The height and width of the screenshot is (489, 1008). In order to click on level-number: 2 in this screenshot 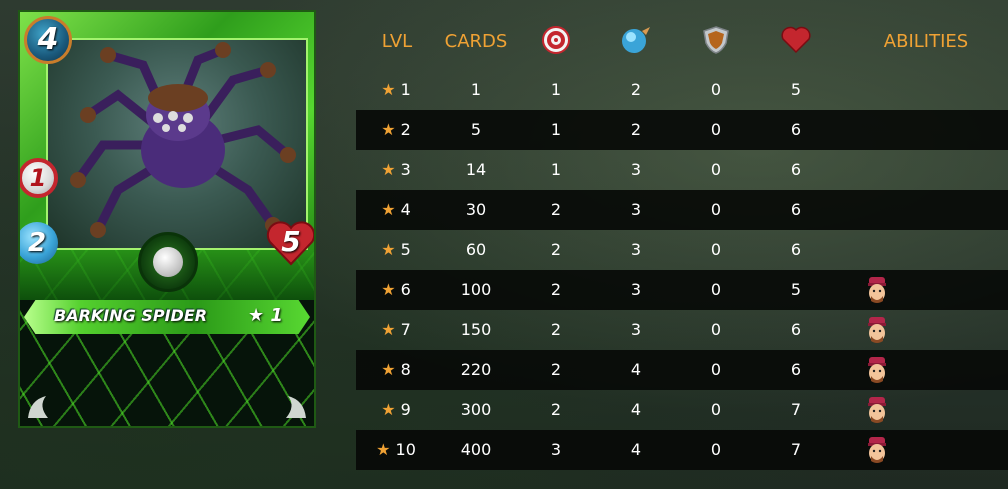, I will do `click(403, 129)`.